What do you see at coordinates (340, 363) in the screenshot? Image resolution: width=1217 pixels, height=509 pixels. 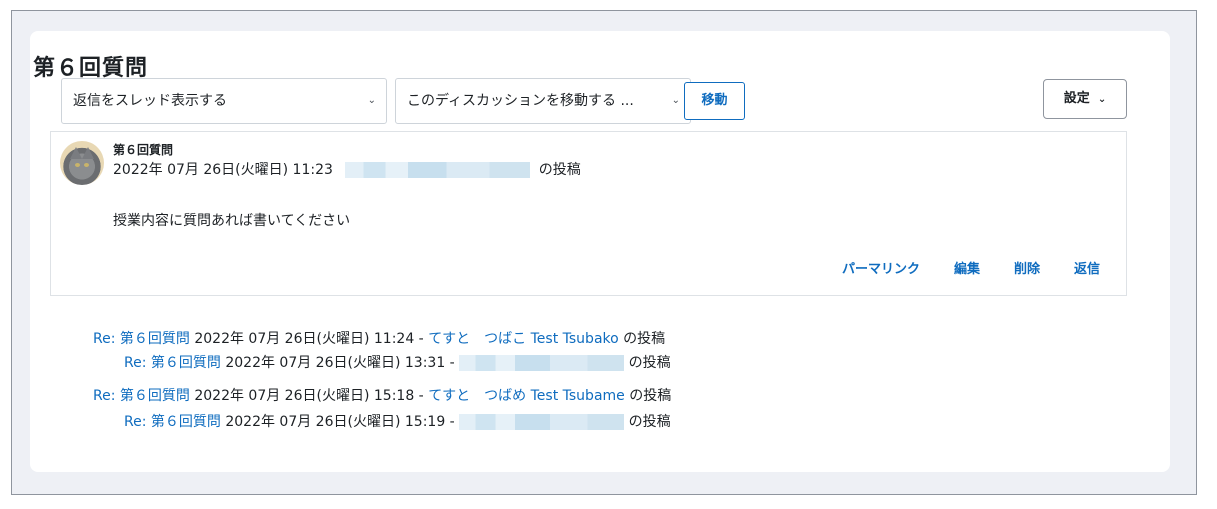 I see `reply-date: 2022年 07月 26日(火曜日) 13:31 -` at bounding box center [340, 363].